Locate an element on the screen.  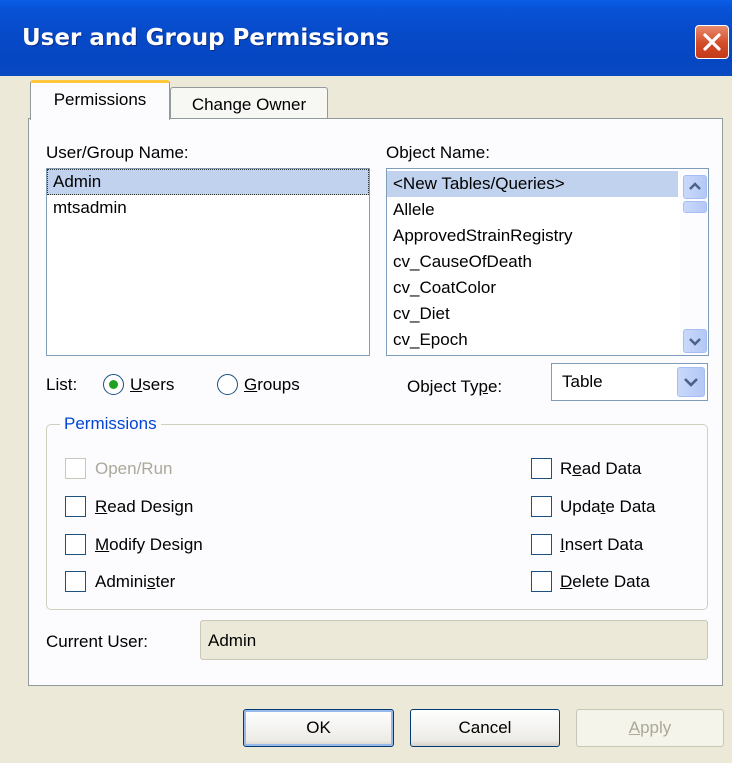
permissions-legend: Permissions is located at coordinates (110, 424).